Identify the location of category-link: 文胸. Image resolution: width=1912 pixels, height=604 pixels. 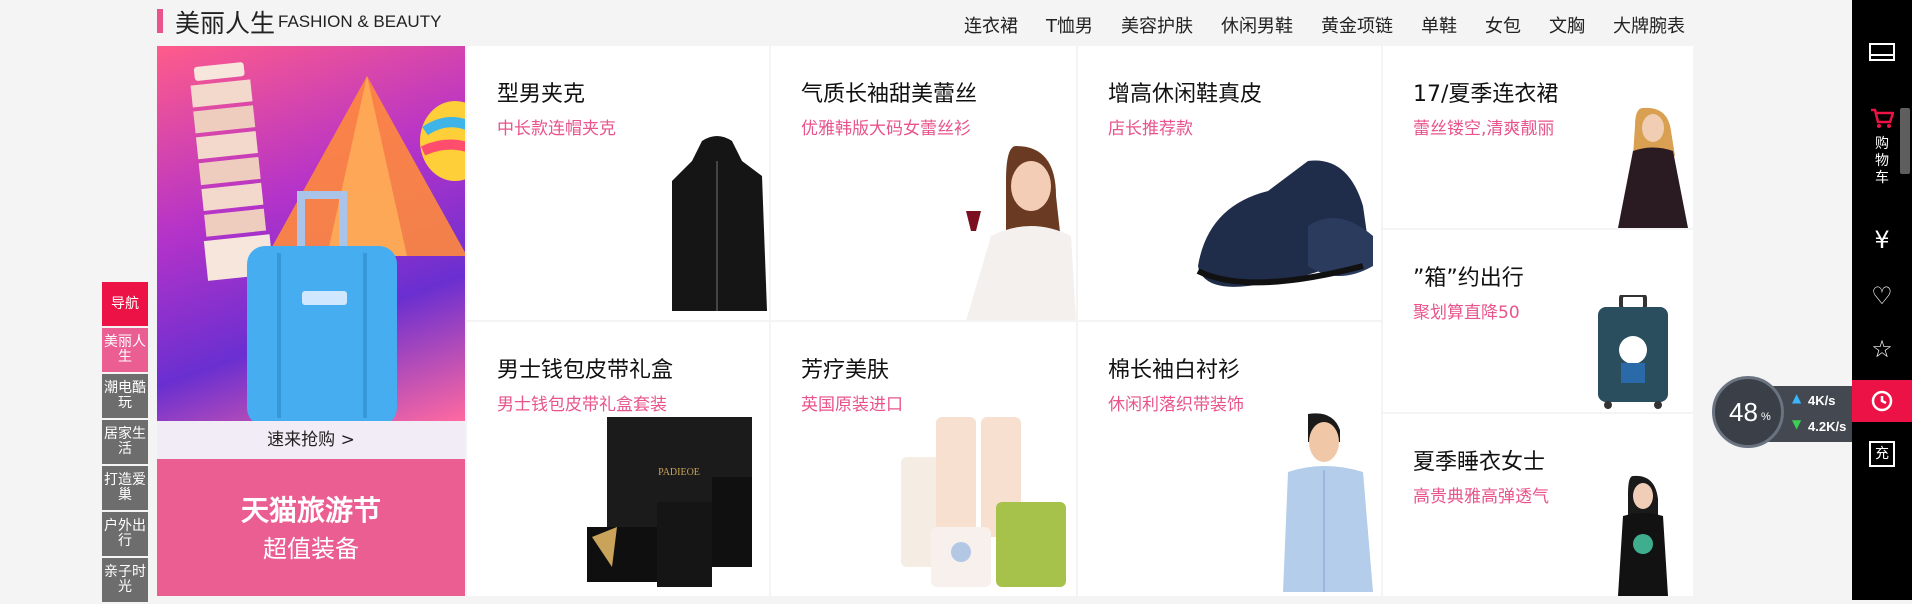
(1567, 27).